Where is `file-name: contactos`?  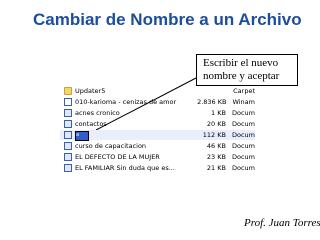 file-name: contactos is located at coordinates (91, 124).